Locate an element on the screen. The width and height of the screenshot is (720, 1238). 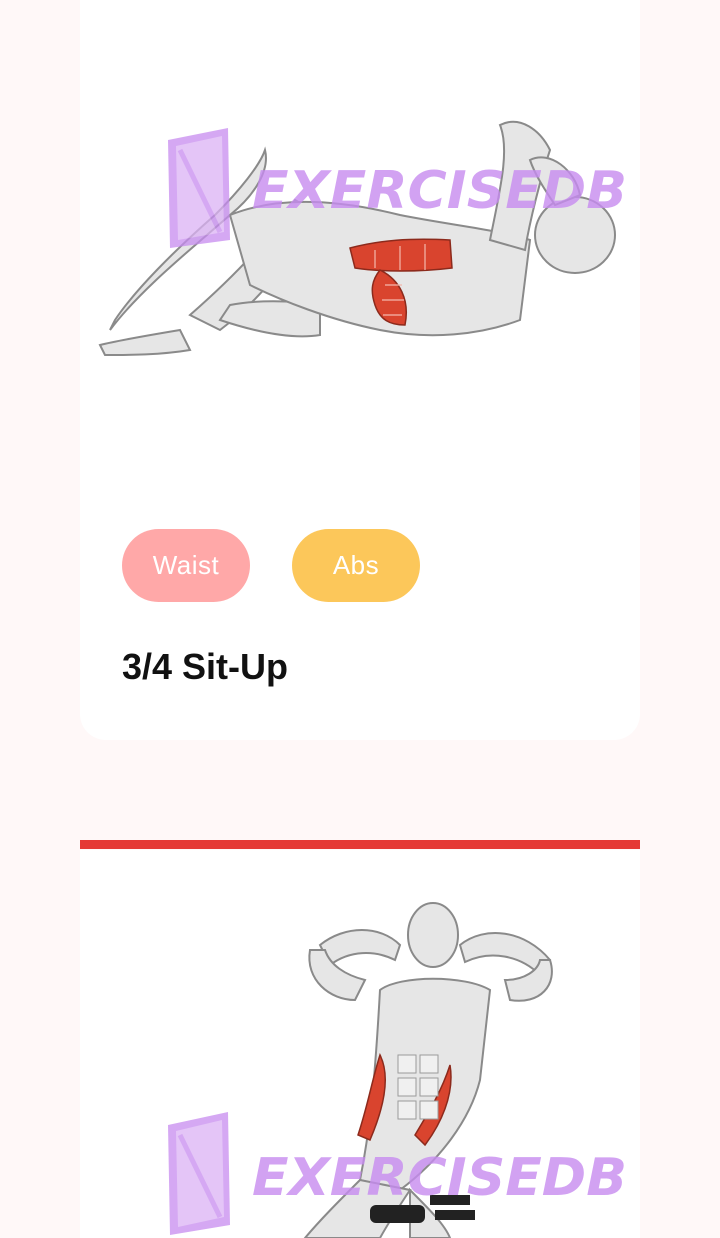
exercise-info-card: Waist Abs 3/4 Sit-Up is located at coordinates (360, 624).